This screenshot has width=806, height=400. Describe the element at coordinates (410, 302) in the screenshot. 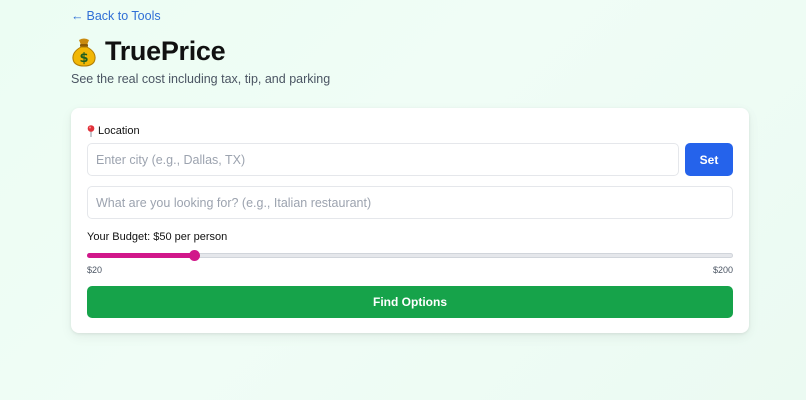

I see `find-options-button: Find Options` at that location.